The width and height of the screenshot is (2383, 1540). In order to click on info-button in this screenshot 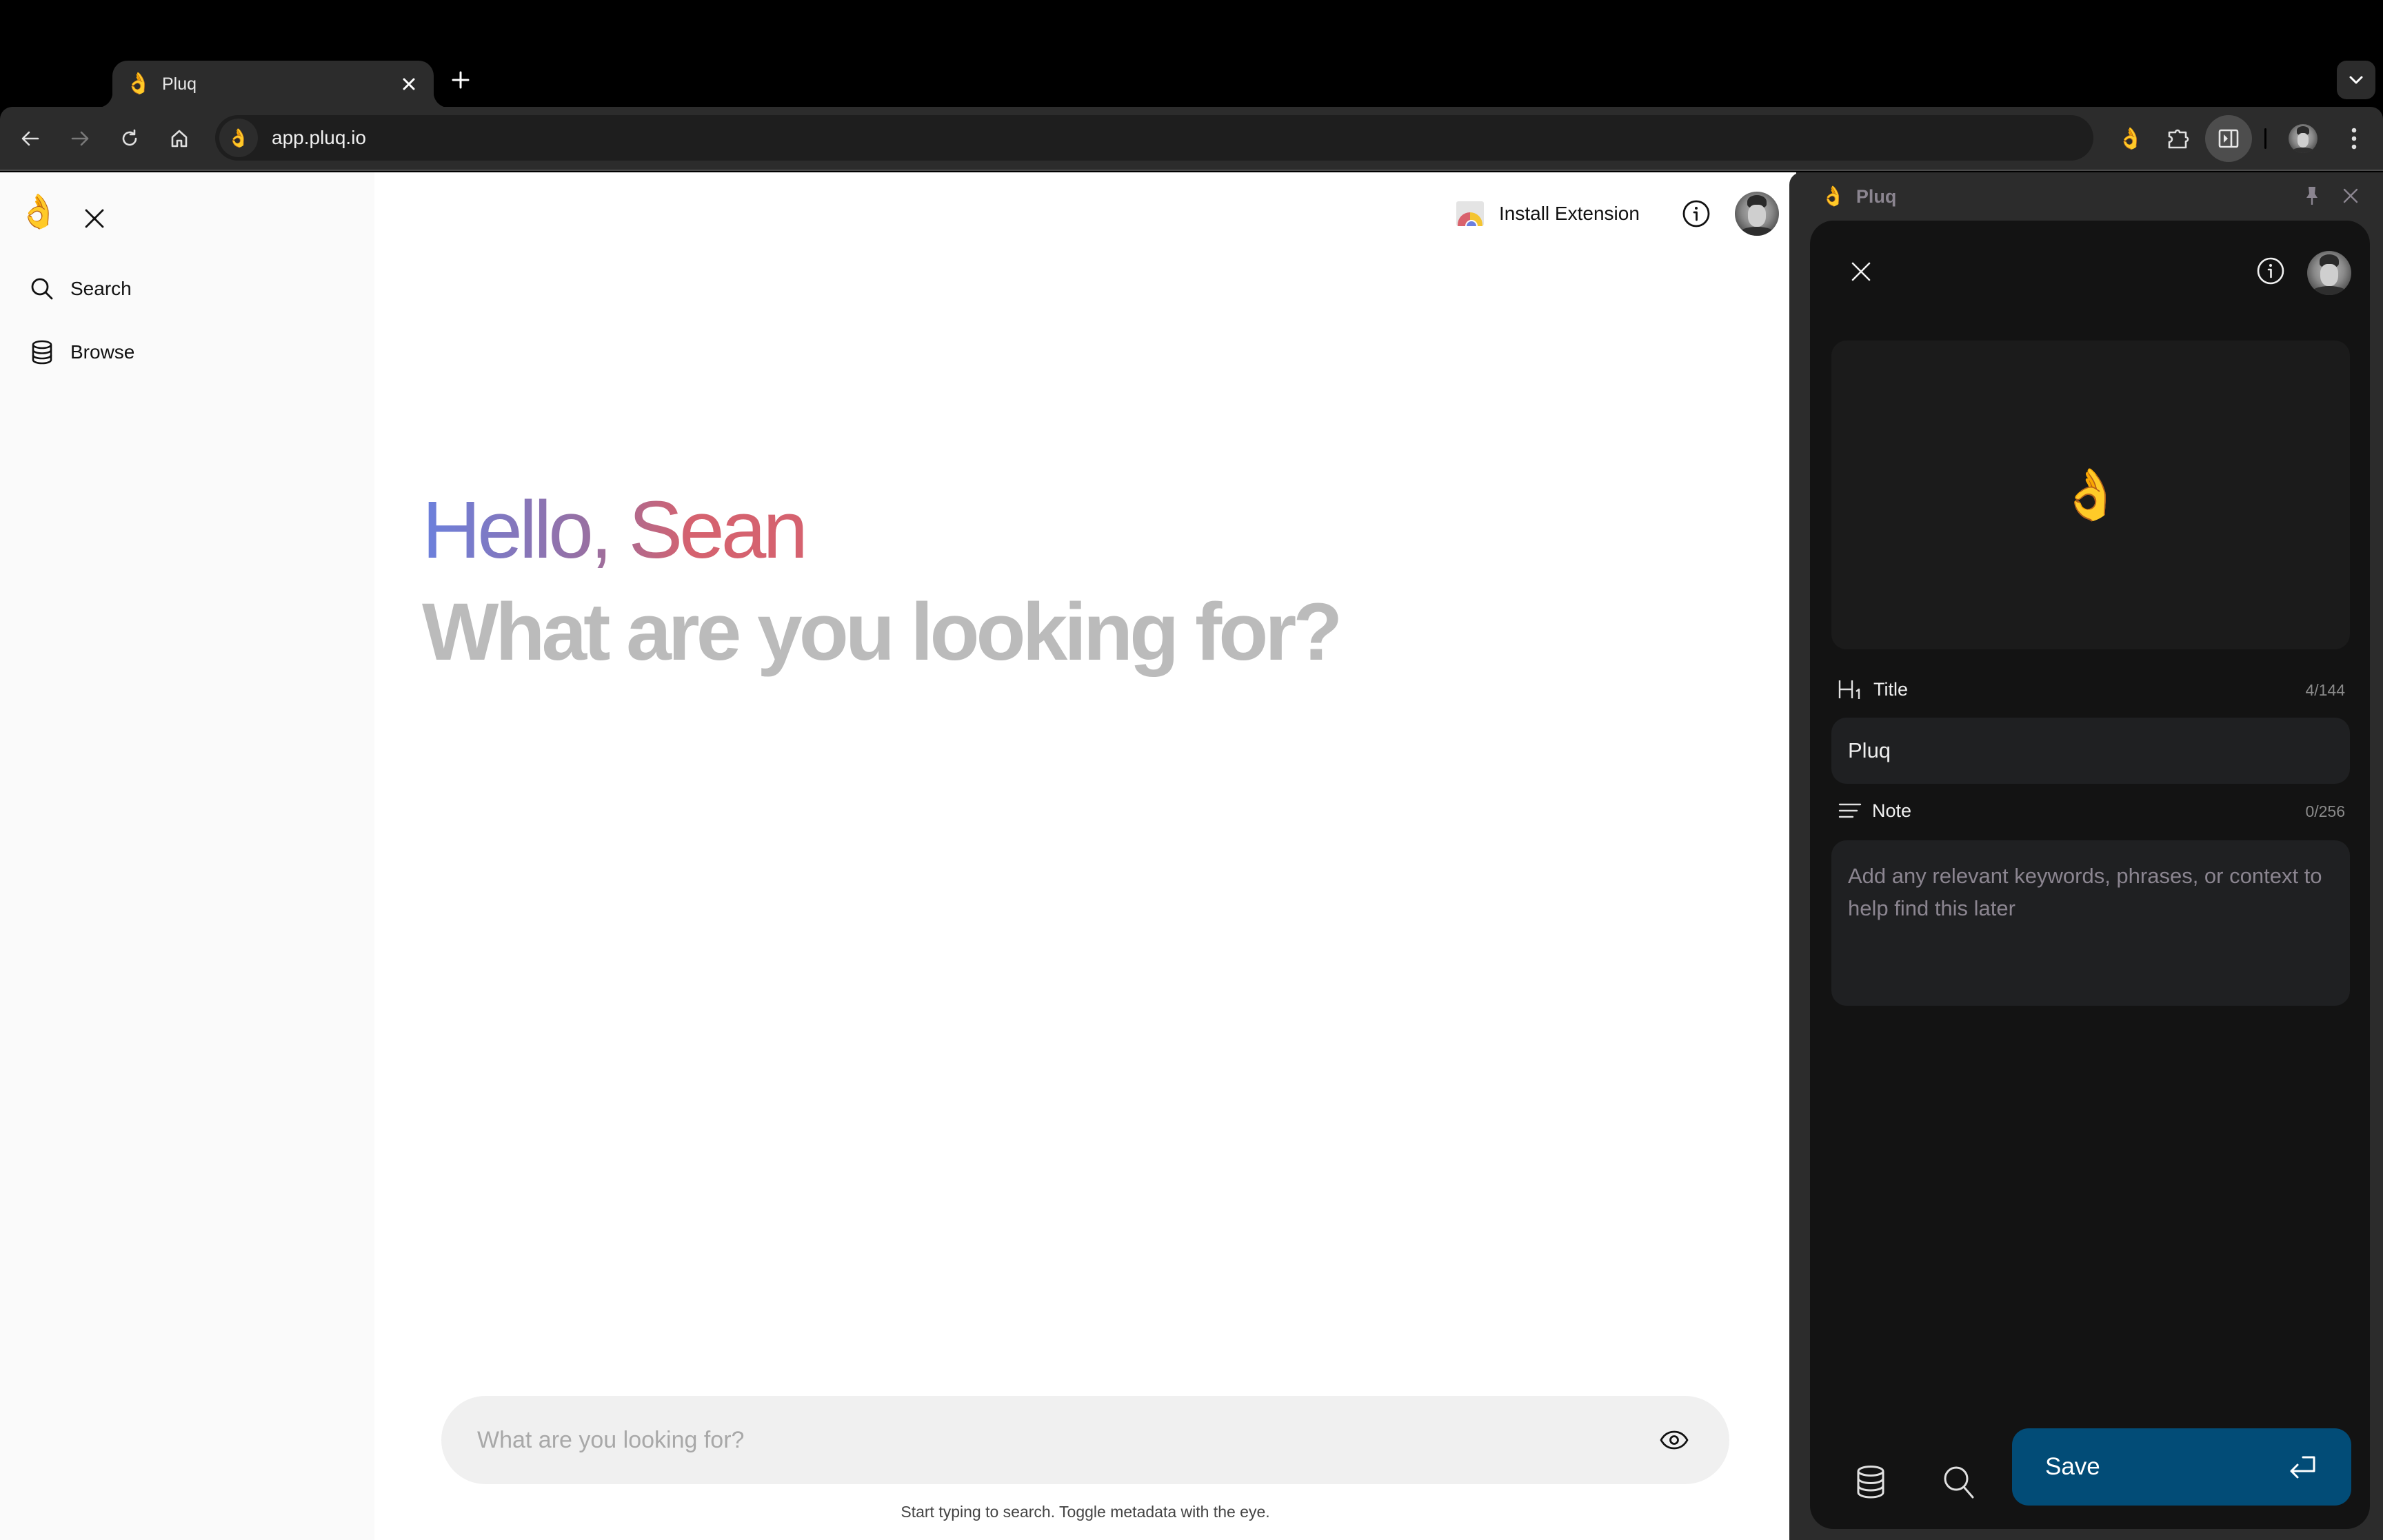, I will do `click(1696, 214)`.